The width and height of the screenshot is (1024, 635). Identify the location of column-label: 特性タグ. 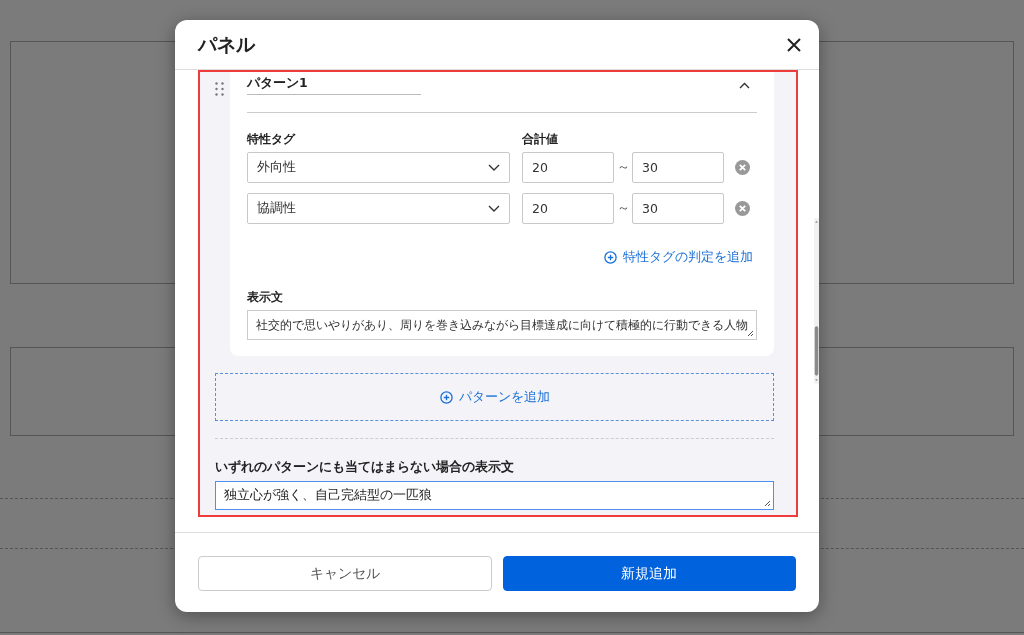
(272, 139).